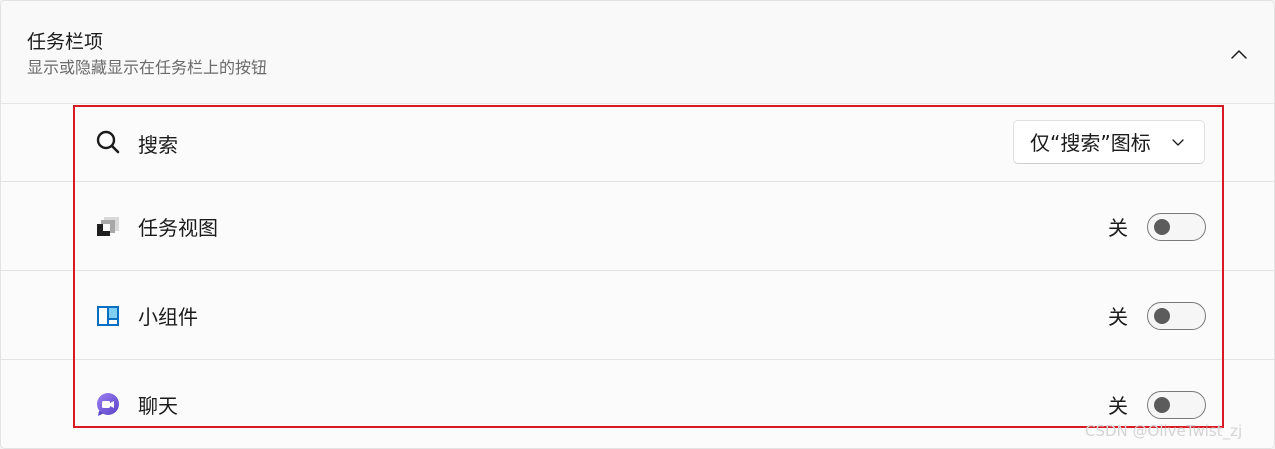 This screenshot has height=449, width=1275. I want to click on search-mode-dropdown: 仅“搜索”图标, so click(1109, 142).